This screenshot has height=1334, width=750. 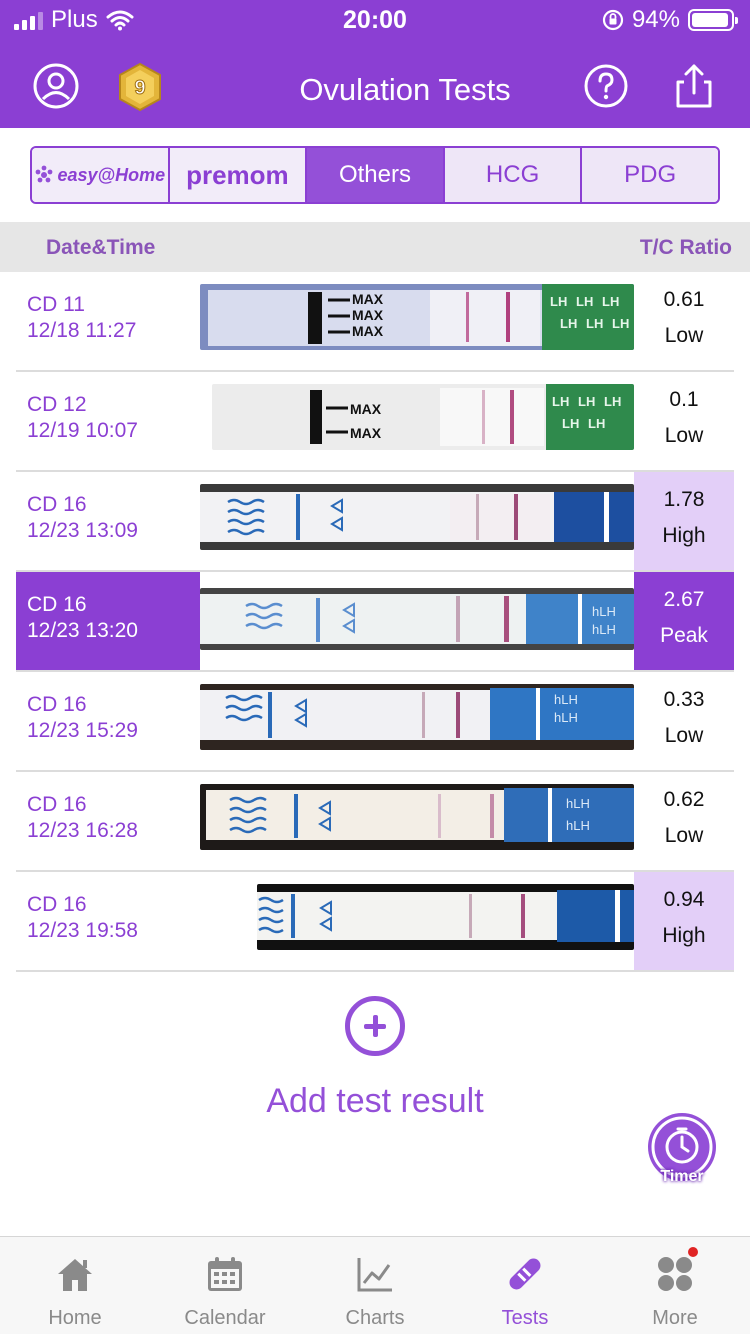 What do you see at coordinates (108, 421) in the screenshot?
I see `row-date: CD 12 12/19 10:07` at bounding box center [108, 421].